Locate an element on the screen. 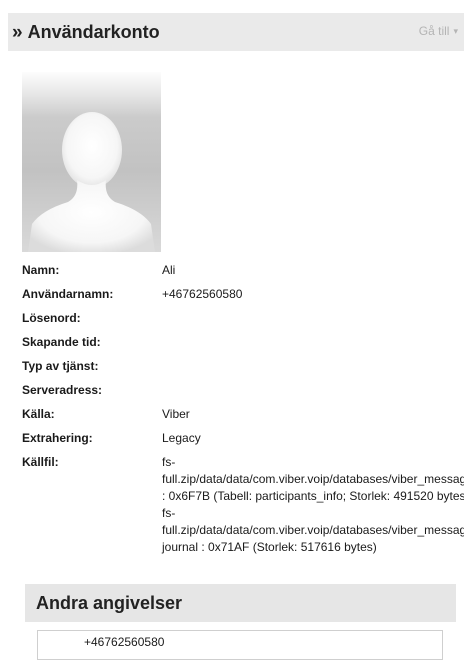 The height and width of the screenshot is (660, 464). field-row-service-type: Typ av tjänst: is located at coordinates (242, 370).